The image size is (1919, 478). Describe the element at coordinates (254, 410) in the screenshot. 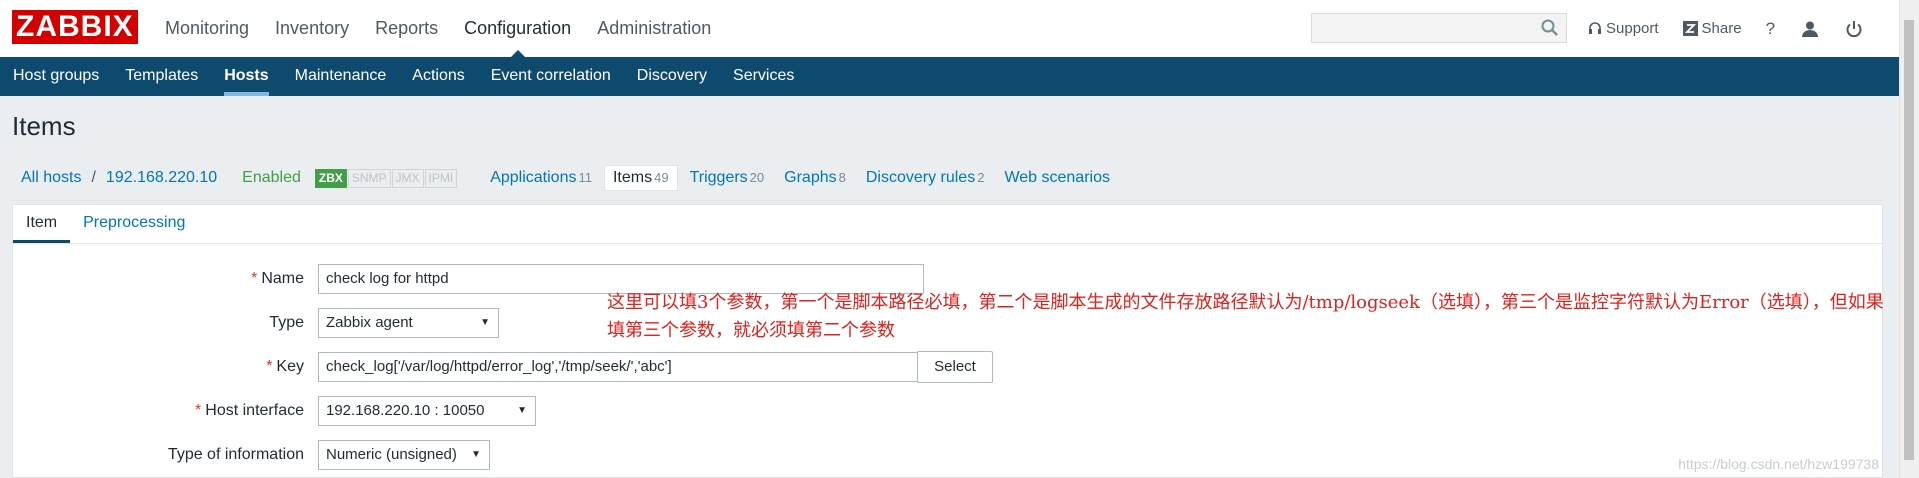

I see `host-interface-label-text: Host interface` at that location.